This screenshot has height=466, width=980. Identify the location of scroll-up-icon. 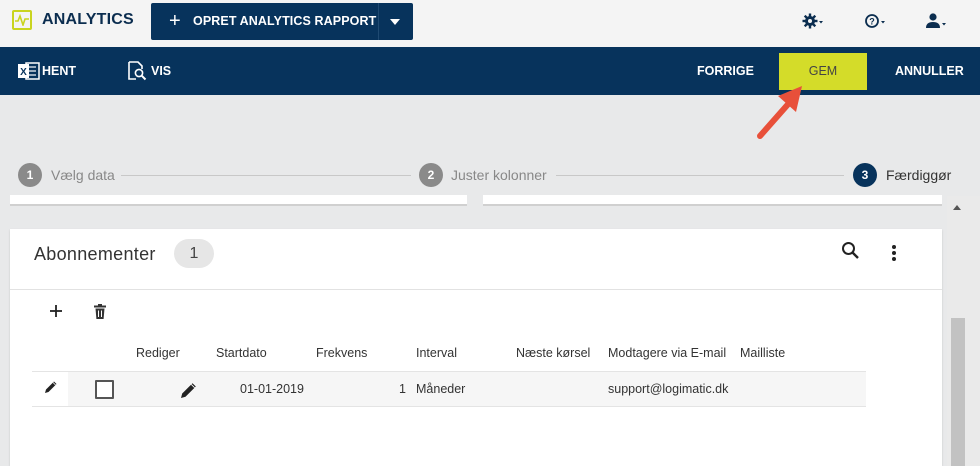
(957, 207).